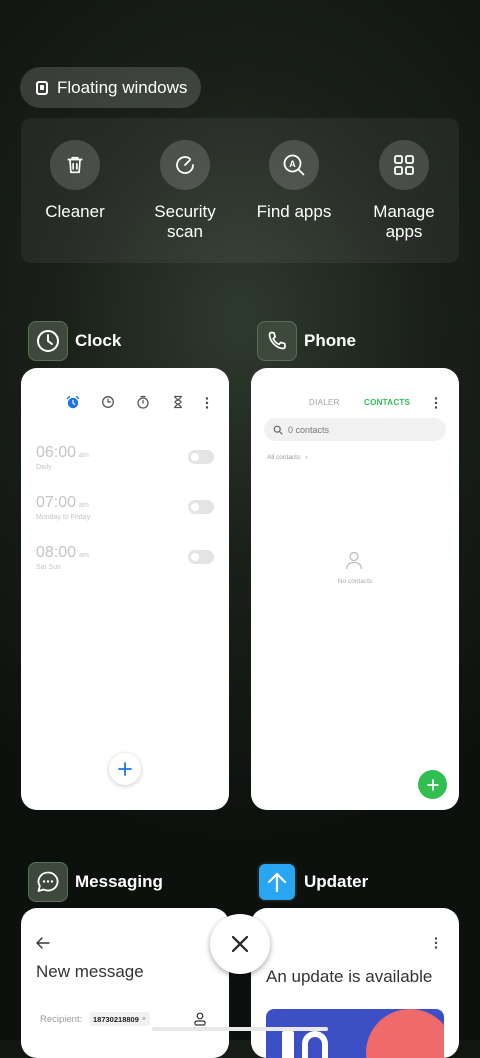  What do you see at coordinates (387, 402) in the screenshot?
I see `tab-contacts: CONTACTS` at bounding box center [387, 402].